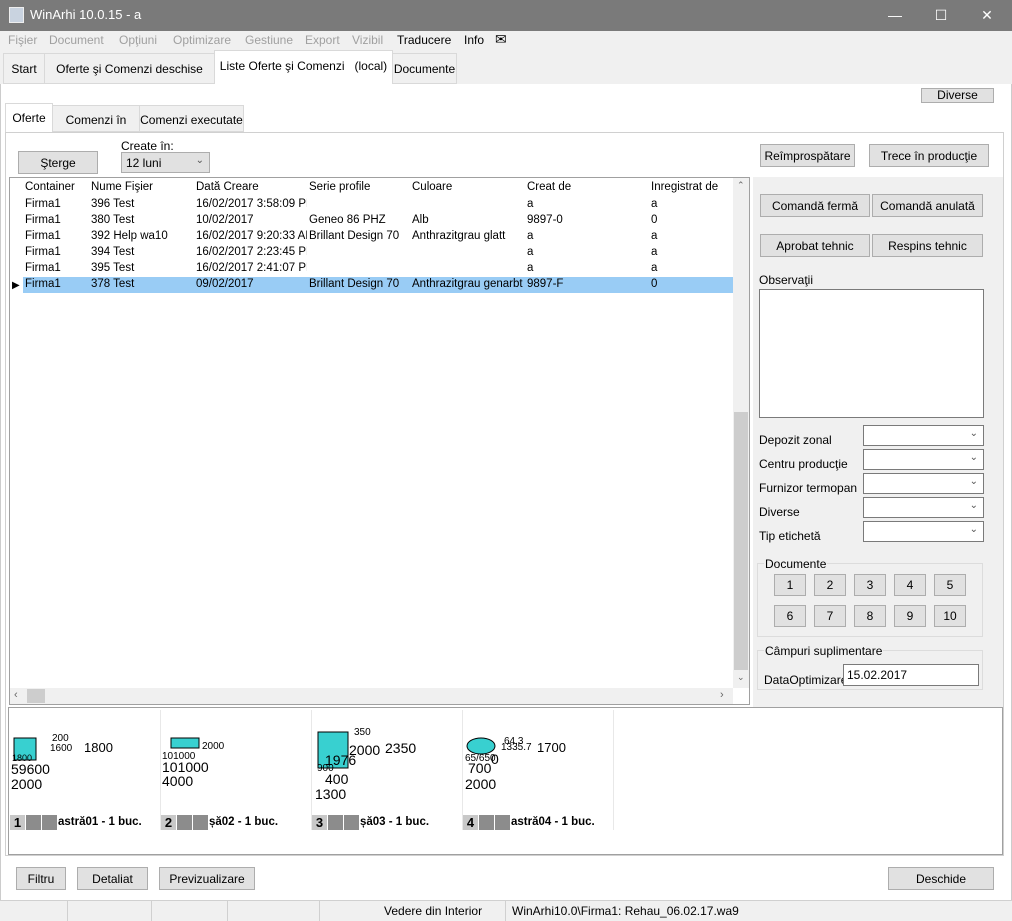  I want to click on scroll-left-icon: ‹, so click(16, 695).